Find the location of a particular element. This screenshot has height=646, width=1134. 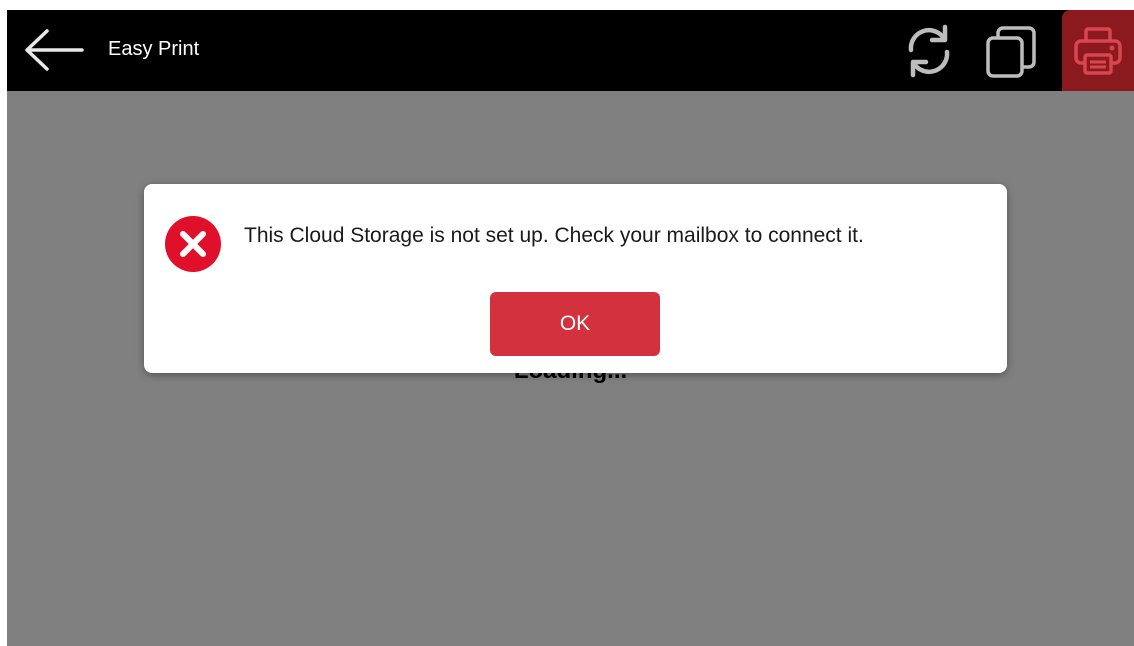

copies-button is located at coordinates (1011, 52).